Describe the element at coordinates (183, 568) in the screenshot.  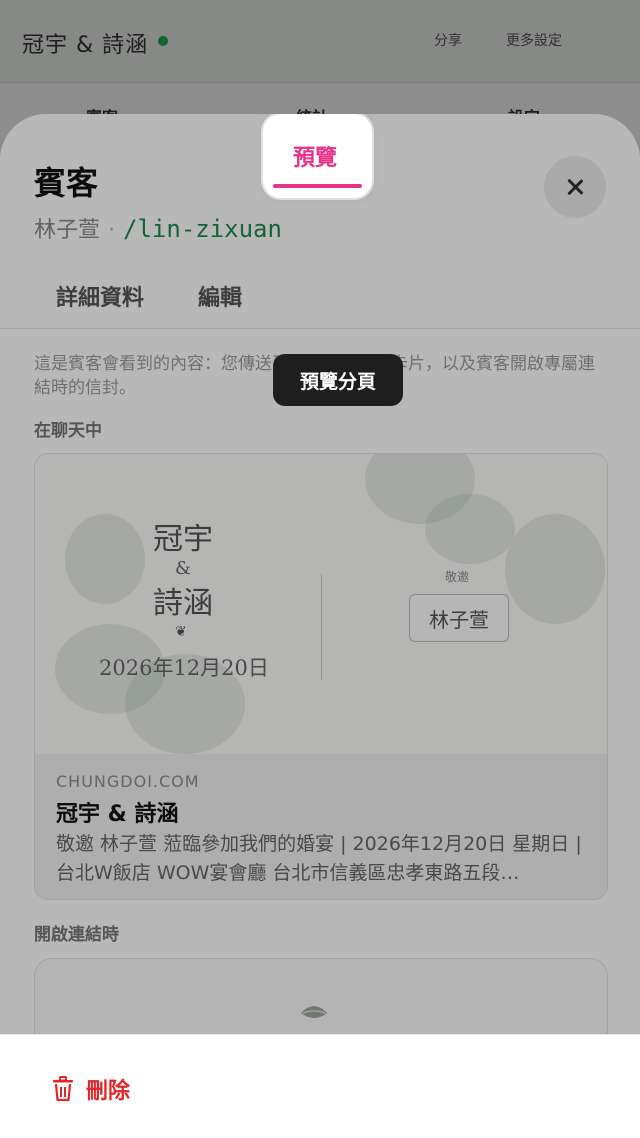
I see `ampersand: &` at that location.